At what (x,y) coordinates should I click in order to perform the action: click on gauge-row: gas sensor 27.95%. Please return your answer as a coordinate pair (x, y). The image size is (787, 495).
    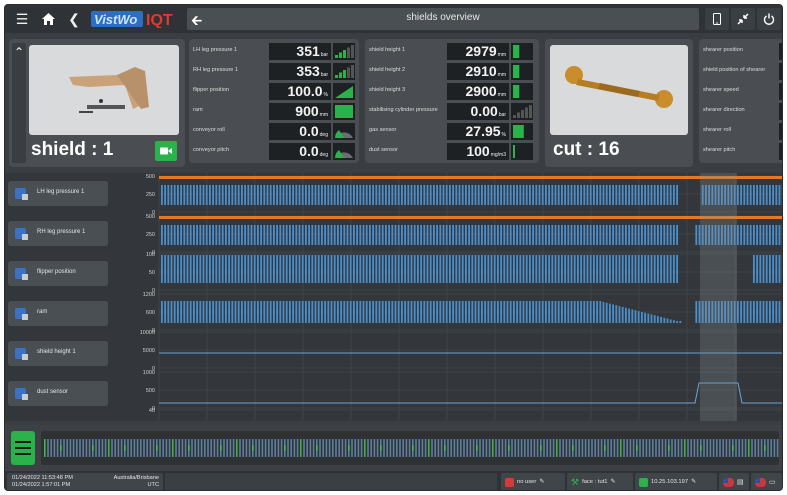
    Looking at the image, I should click on (456, 131).